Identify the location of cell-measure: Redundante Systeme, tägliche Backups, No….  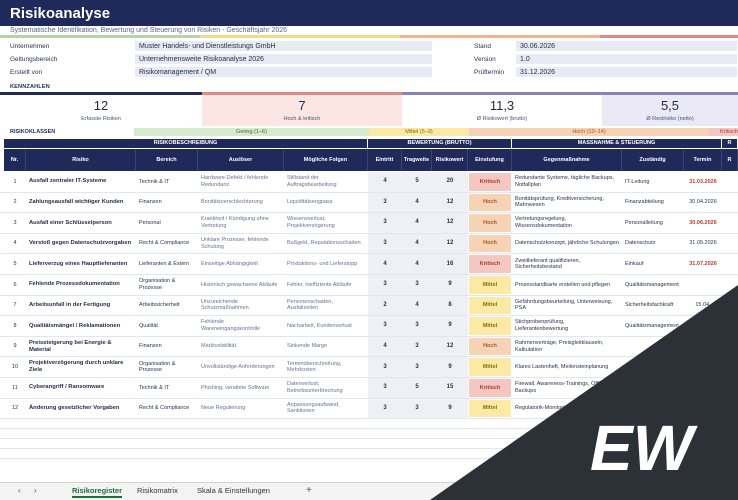
(567, 182).